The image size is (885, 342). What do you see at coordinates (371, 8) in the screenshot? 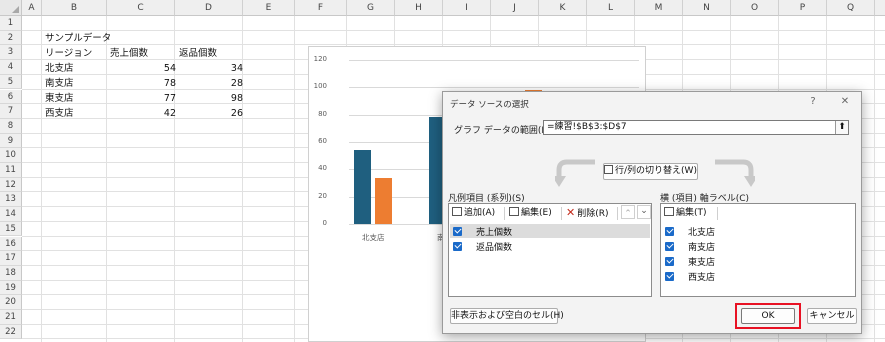
I see `column-header-g: G` at bounding box center [371, 8].